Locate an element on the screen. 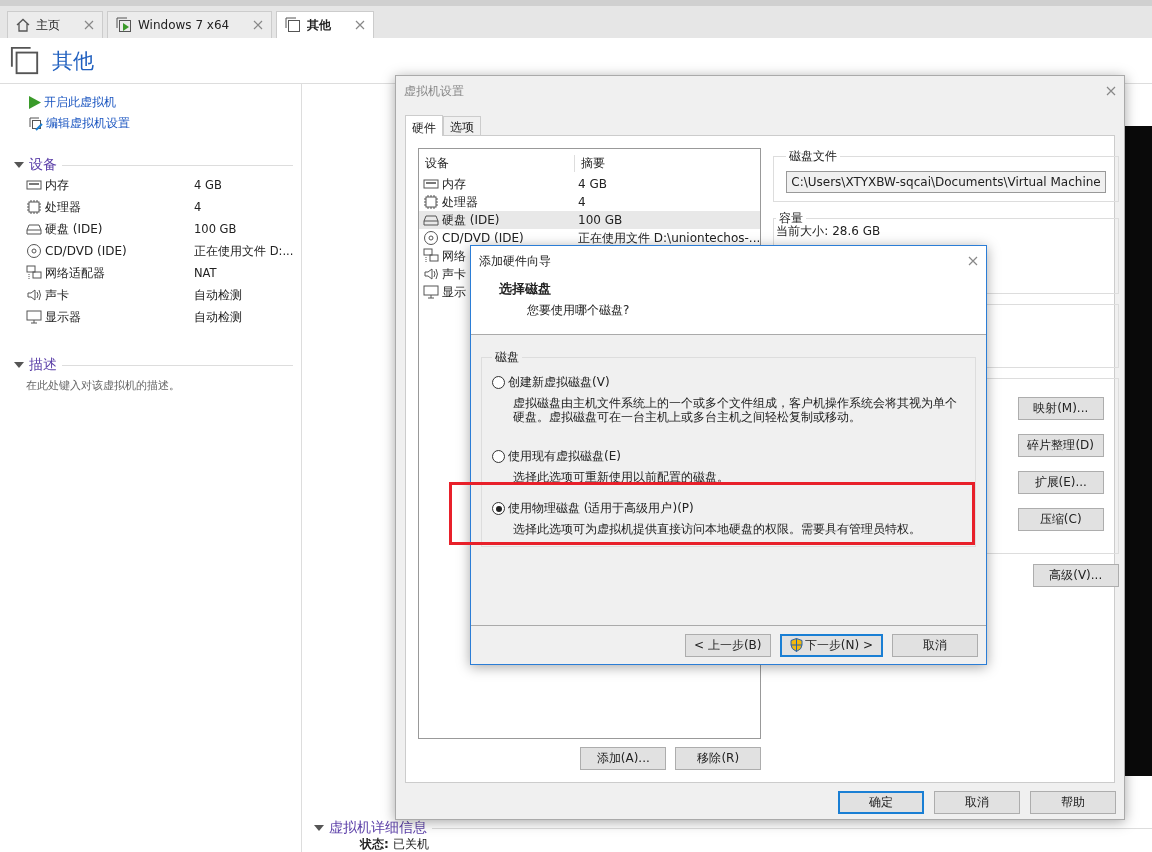 The image size is (1152, 852). group-title: 容量 is located at coordinates (791, 218).